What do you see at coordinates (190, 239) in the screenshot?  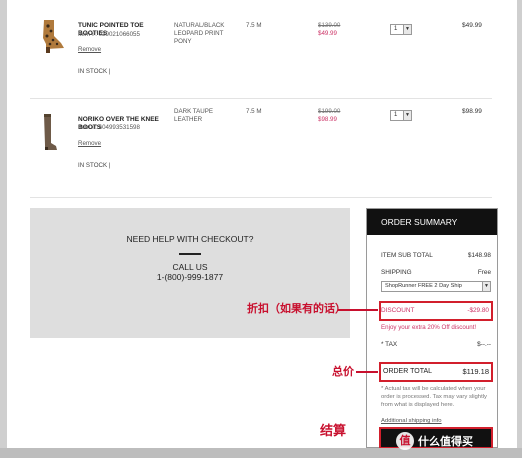 I see `help-title: NEED HELP WITH CHECKOUT?` at bounding box center [190, 239].